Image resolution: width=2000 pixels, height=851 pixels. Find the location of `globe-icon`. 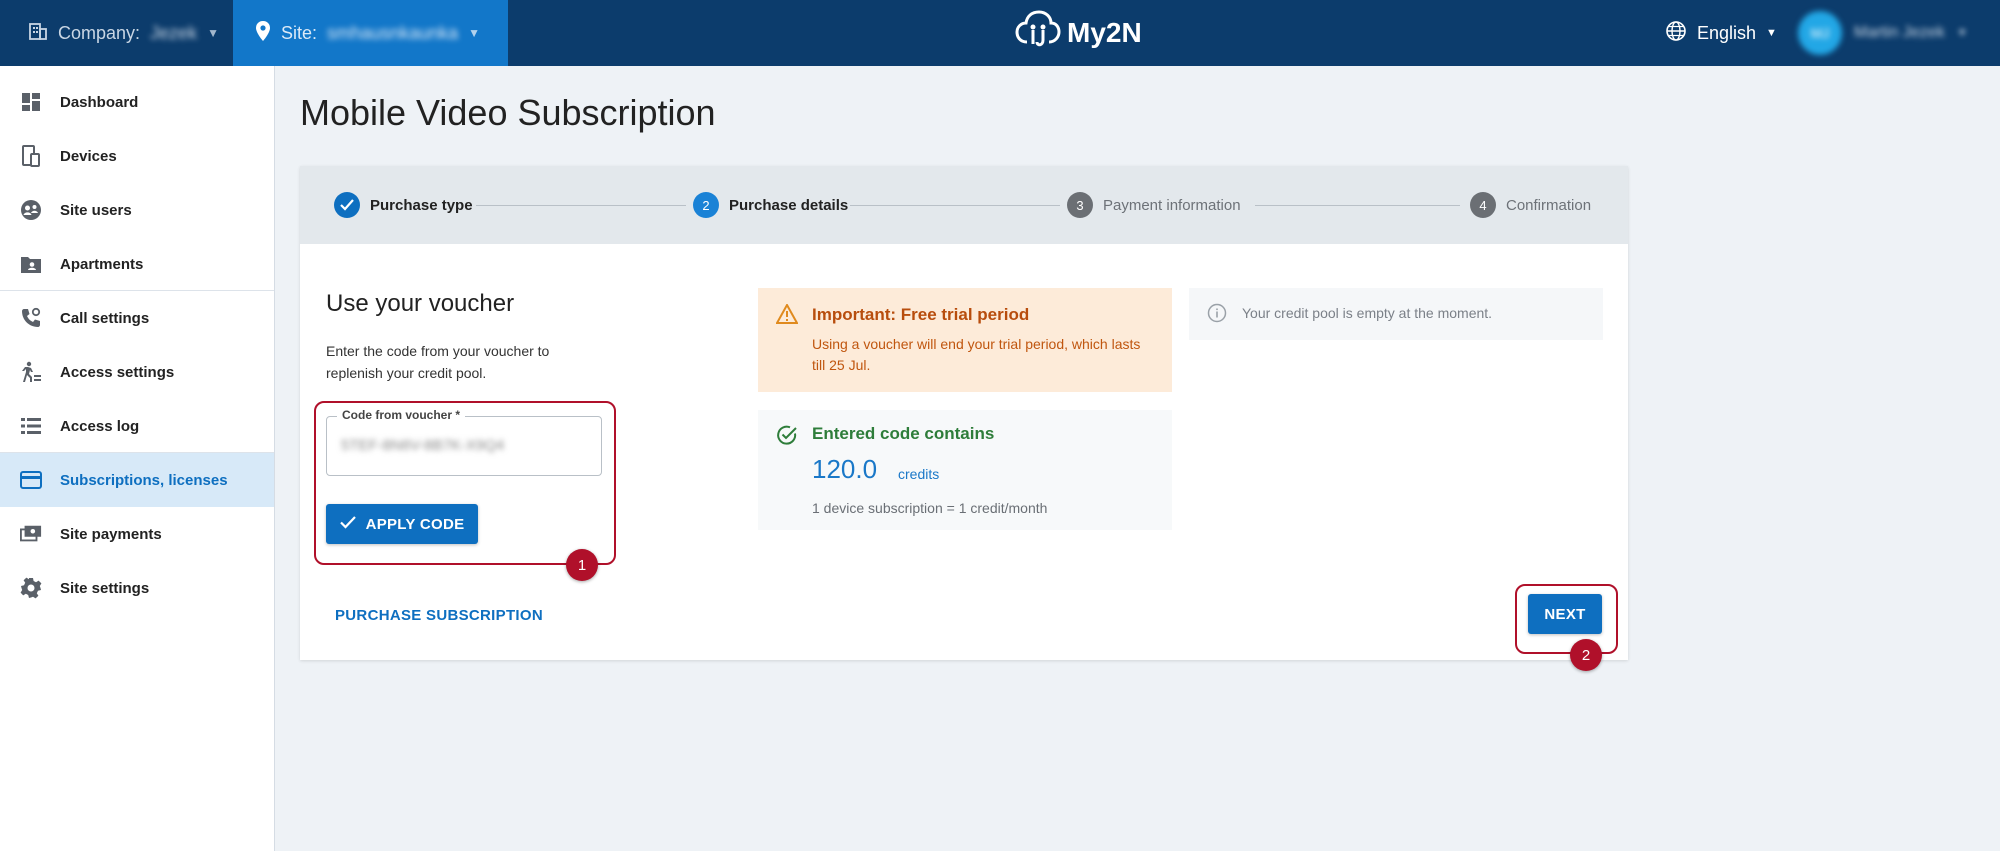

globe-icon is located at coordinates (1676, 33).